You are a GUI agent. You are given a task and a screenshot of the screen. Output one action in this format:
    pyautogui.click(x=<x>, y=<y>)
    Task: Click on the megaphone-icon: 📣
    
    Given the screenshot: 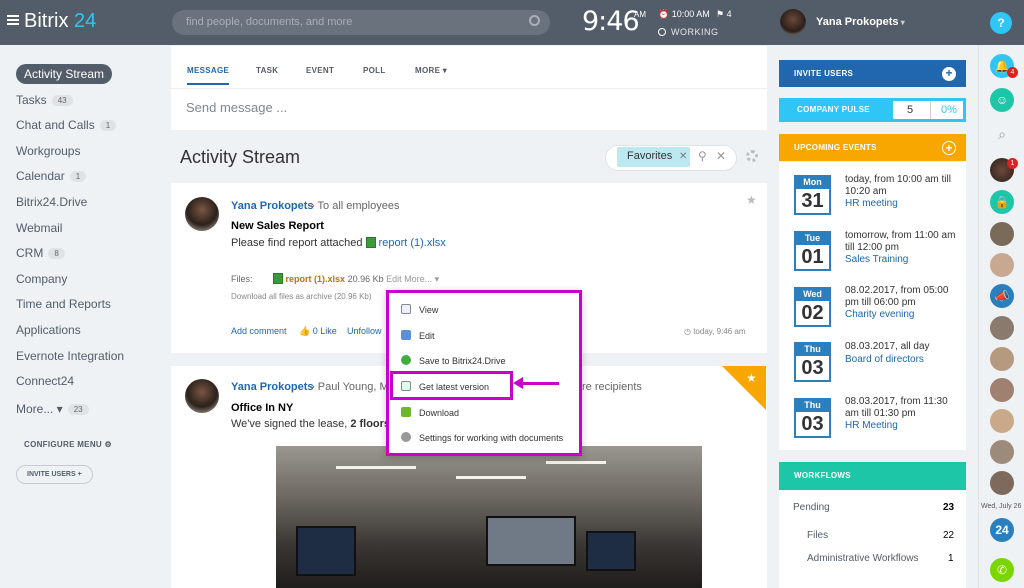 What is the action you would take?
    pyautogui.click(x=1002, y=296)
    